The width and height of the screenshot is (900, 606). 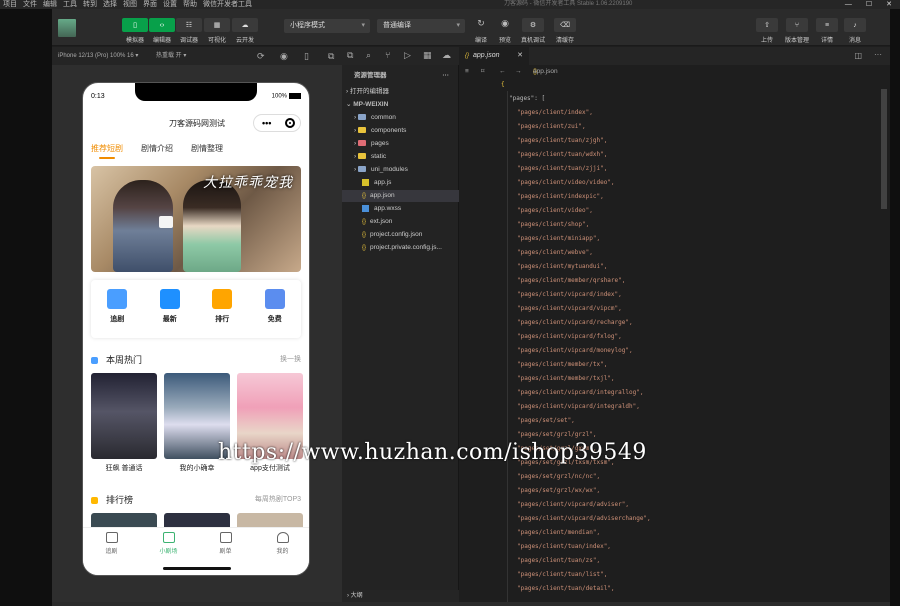 I want to click on tree-item-folder: › static, so click(x=400, y=157).